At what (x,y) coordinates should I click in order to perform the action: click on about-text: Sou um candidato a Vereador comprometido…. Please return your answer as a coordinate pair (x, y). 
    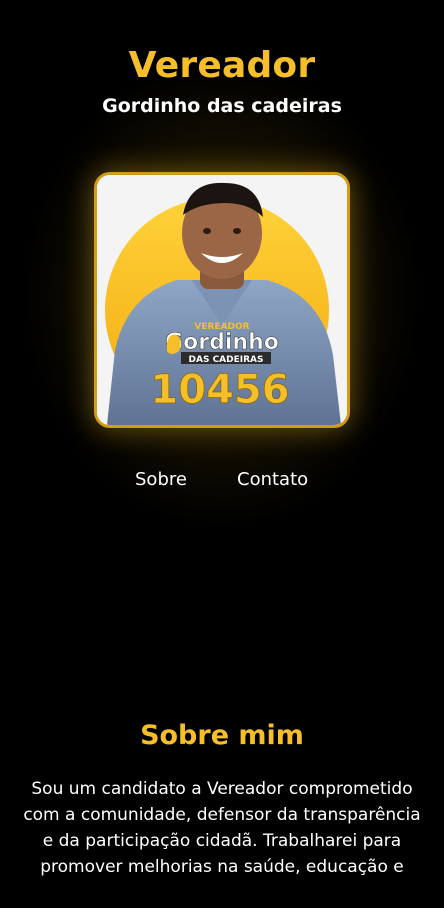
    Looking at the image, I should click on (222, 828).